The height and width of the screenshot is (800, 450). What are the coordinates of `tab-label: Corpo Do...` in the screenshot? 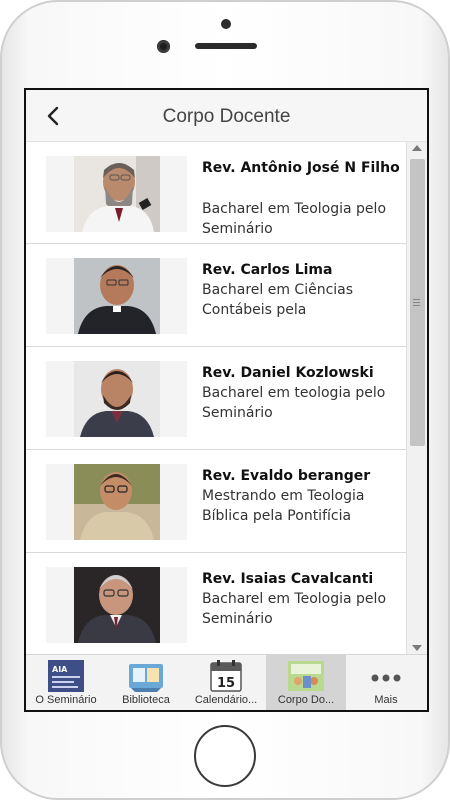 It's located at (306, 700).